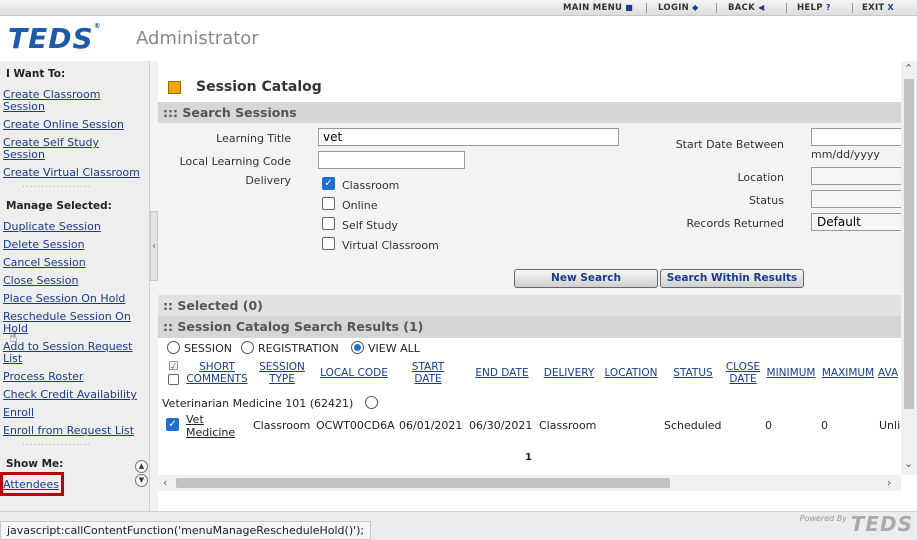 This screenshot has width=917, height=540. Describe the element at coordinates (298, 348) in the screenshot. I see `registration-radio-label: REGISTRATION` at that location.